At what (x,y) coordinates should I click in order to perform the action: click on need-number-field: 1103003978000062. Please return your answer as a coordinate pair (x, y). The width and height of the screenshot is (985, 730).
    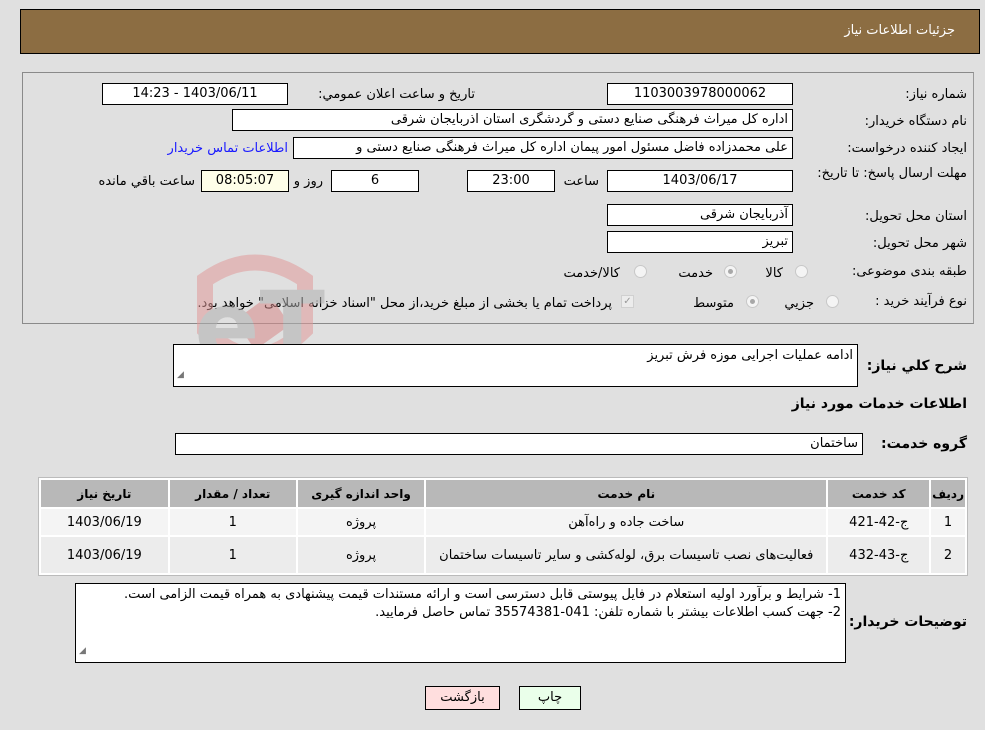
    Looking at the image, I should click on (700, 94).